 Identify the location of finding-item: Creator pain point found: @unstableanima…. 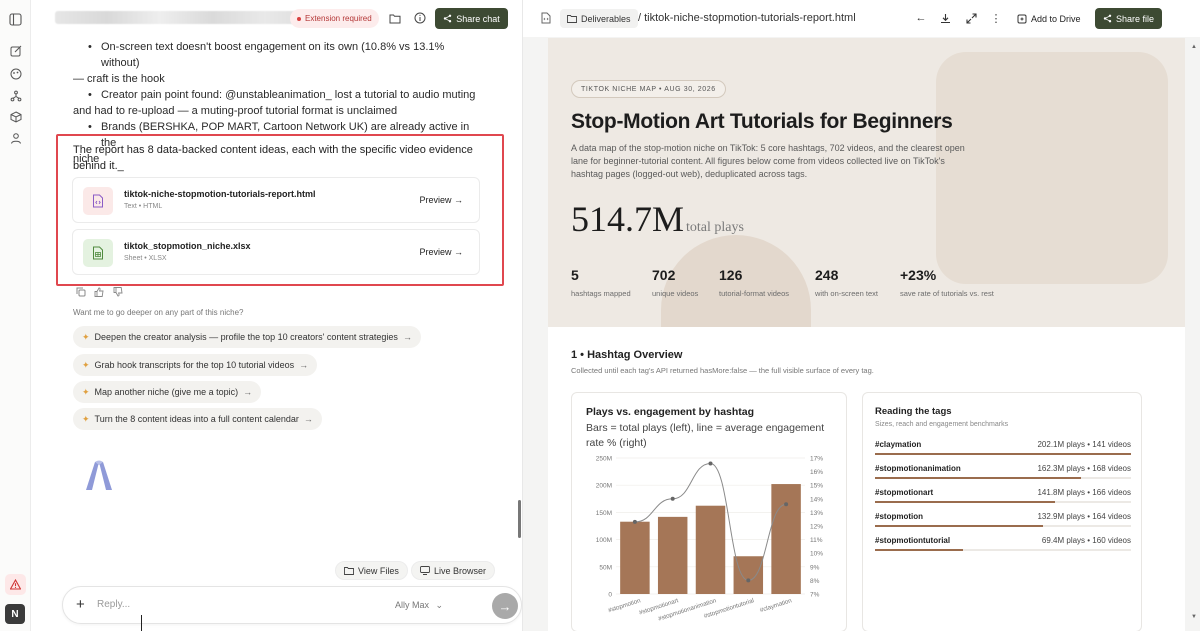
(278, 103).